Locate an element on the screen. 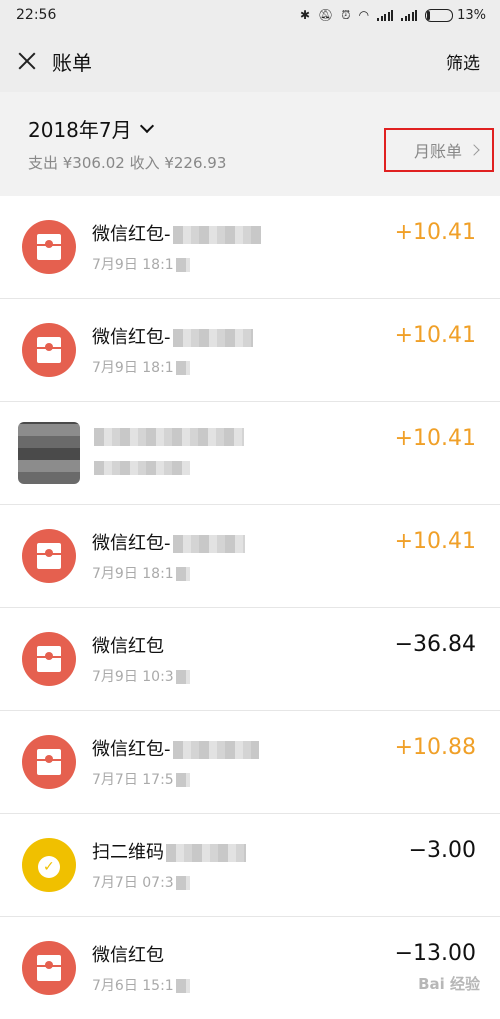 The height and width of the screenshot is (1019, 500). transaction-row: +10.41 is located at coordinates (250, 453).